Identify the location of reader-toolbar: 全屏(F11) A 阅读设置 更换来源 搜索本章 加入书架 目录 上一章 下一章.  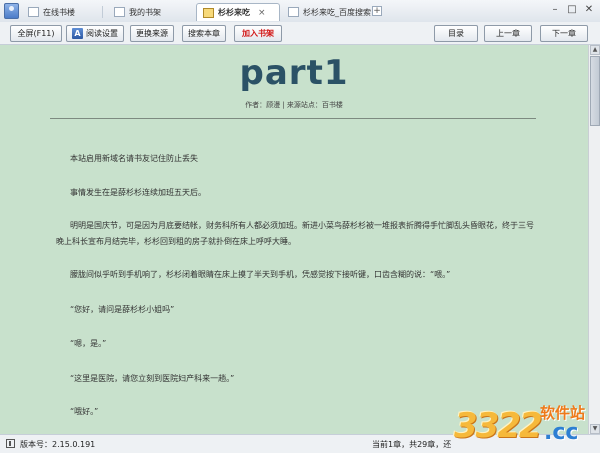
(300, 33).